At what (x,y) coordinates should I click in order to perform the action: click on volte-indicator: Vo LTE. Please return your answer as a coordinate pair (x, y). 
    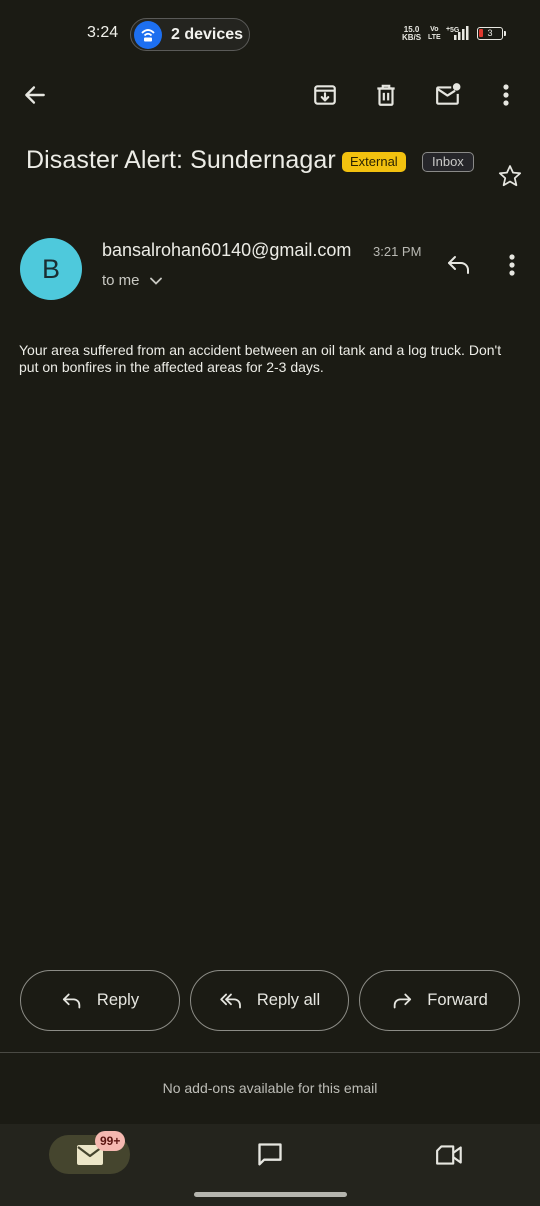
    Looking at the image, I should click on (434, 34).